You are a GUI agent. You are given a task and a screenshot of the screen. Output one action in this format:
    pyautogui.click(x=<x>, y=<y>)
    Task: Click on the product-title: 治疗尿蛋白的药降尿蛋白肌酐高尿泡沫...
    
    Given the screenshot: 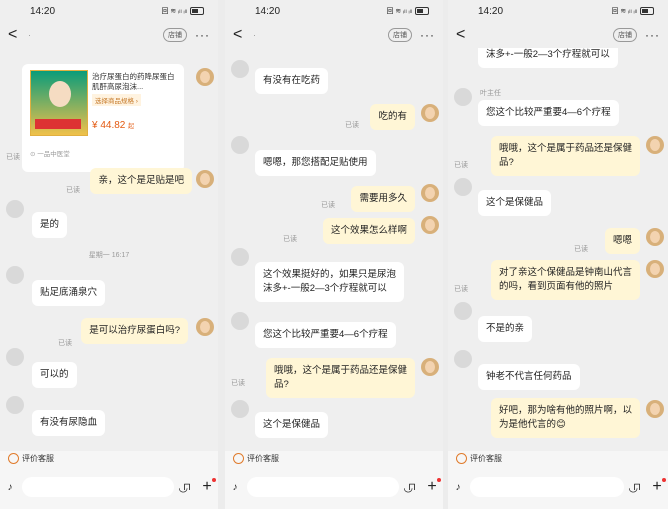 What is the action you would take?
    pyautogui.click(x=133, y=81)
    